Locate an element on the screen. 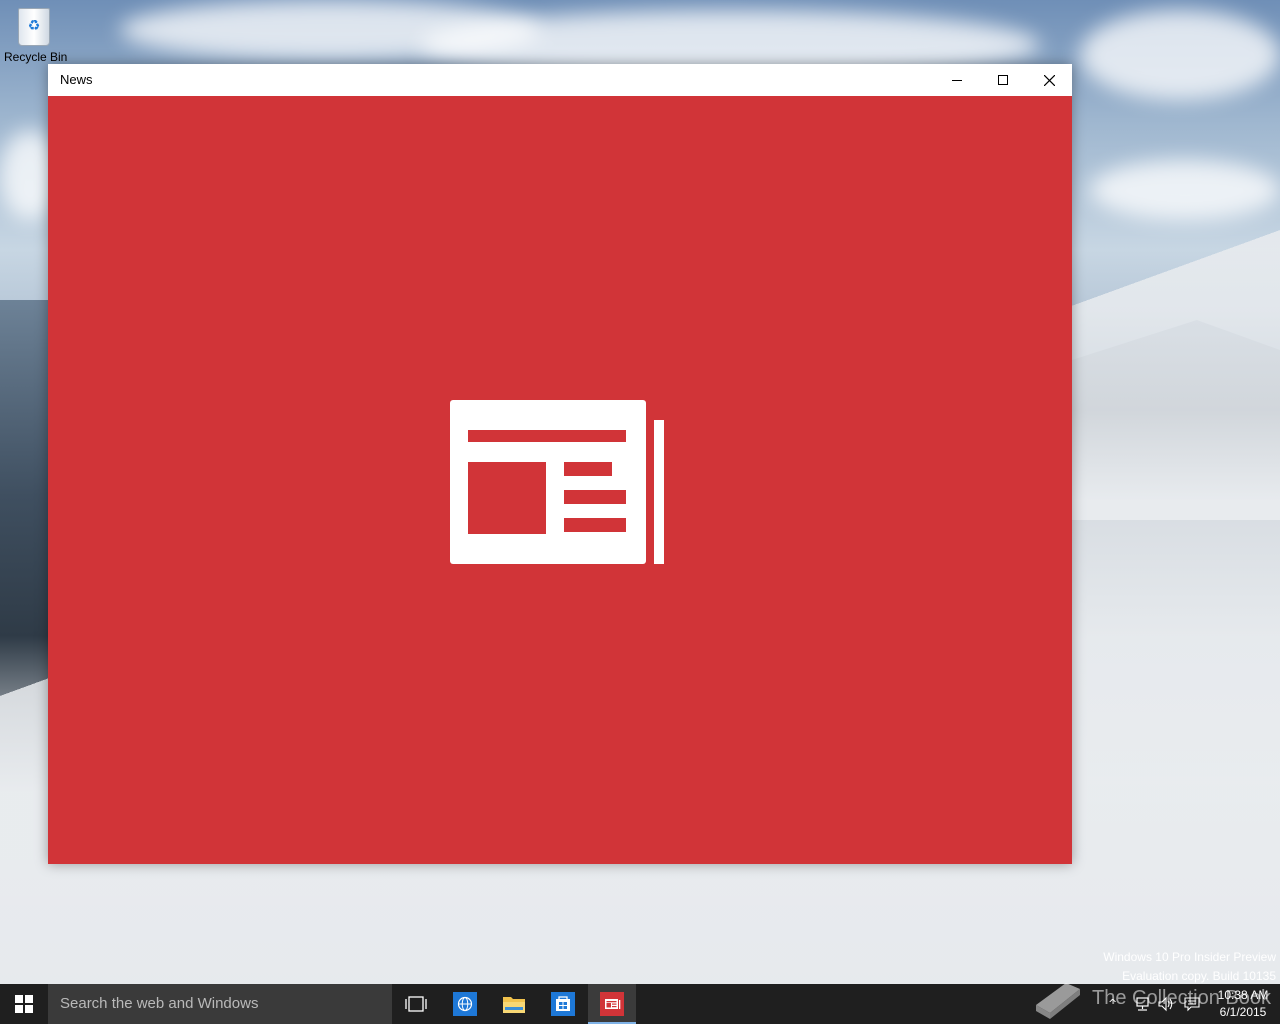  book-icon is located at coordinates (1058, 1001).